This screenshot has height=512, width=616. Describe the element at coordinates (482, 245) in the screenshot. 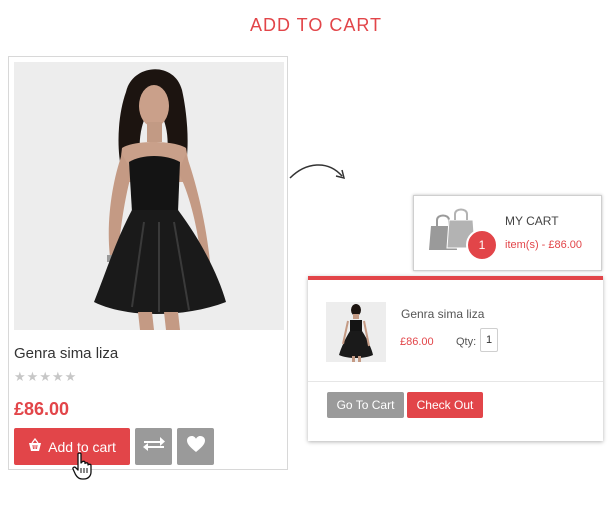

I see `cart-count-badge: 1` at that location.